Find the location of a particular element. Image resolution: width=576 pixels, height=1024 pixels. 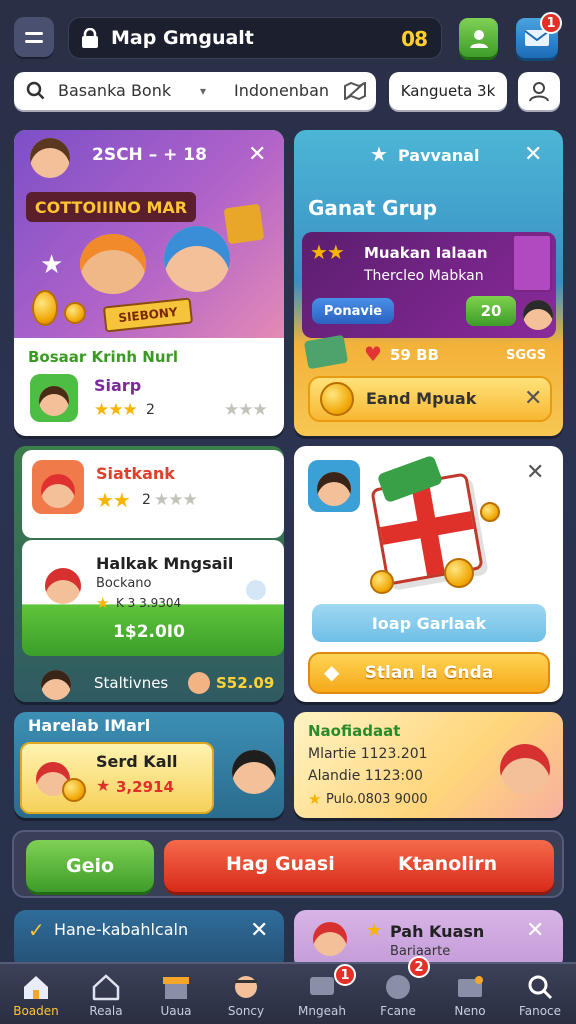

item-title: Halkak Mngsail is located at coordinates (165, 563).